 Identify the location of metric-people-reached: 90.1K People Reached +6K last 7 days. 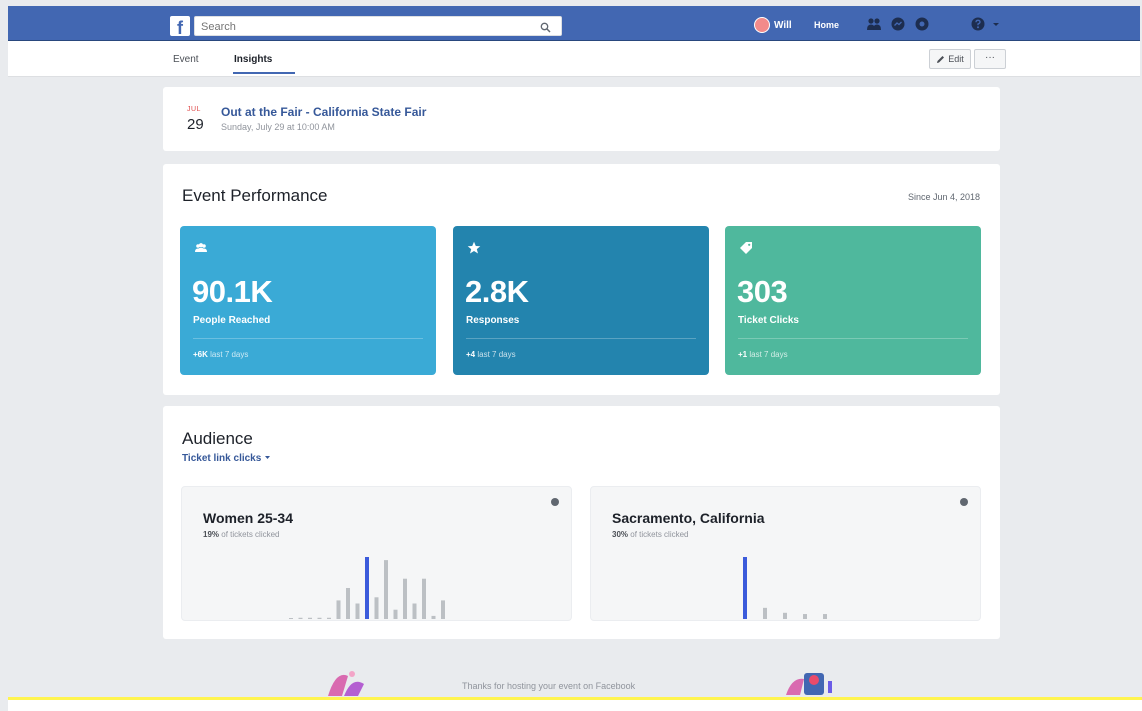
(308, 300).